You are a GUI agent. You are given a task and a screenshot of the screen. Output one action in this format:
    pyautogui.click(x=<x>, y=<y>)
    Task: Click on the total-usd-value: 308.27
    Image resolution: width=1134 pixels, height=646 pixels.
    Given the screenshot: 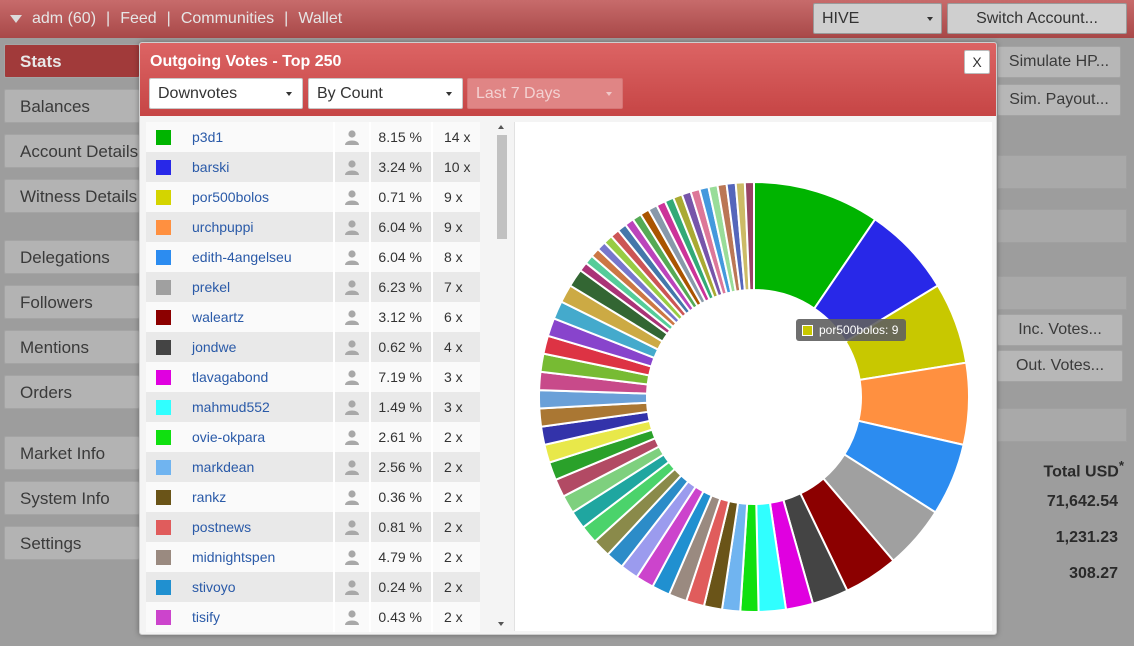 What is the action you would take?
    pyautogui.click(x=1093, y=573)
    